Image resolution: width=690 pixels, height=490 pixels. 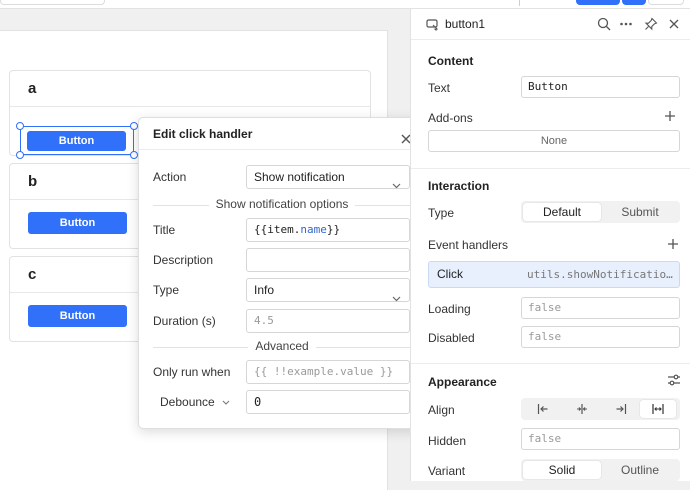 I want to click on duration-input: 4.5, so click(x=328, y=321).